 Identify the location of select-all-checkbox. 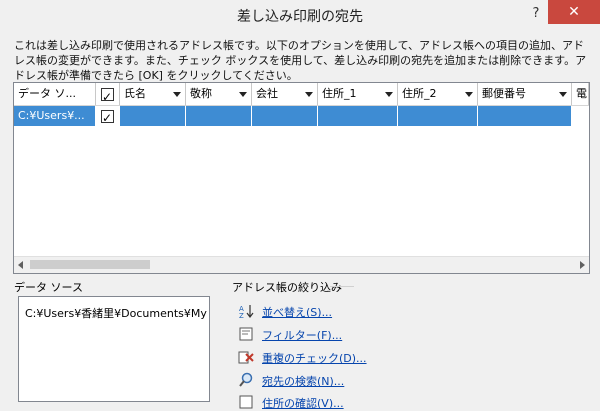
(107, 95).